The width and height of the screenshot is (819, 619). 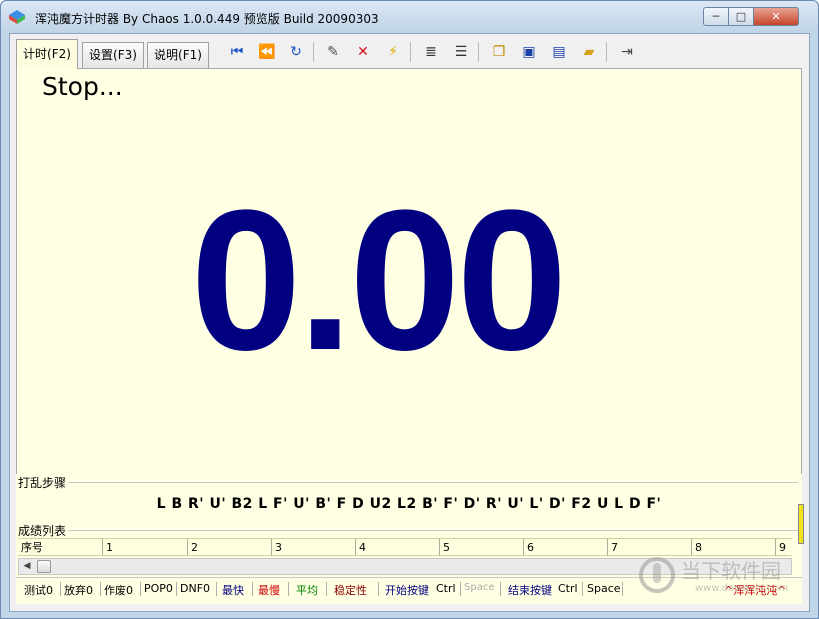 I want to click on header-col-1: 1, so click(x=144, y=547).